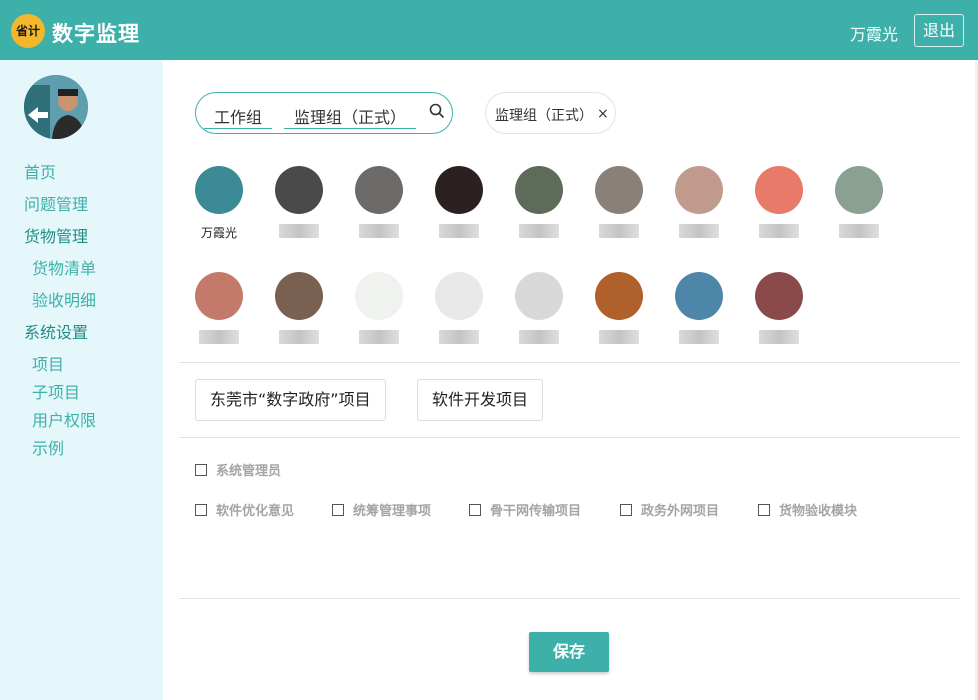 The height and width of the screenshot is (700, 978). I want to click on checkbox-goods-acceptance: 货物验收模块, so click(807, 509).